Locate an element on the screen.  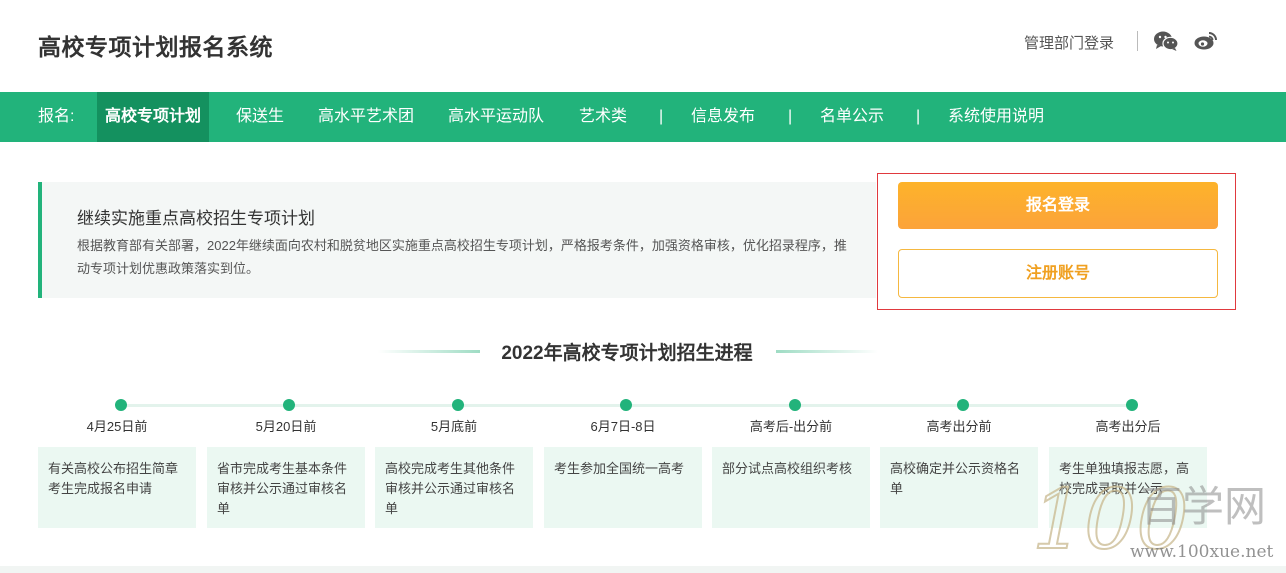
nav-item-help: 系统使用说明 is located at coordinates (996, 117).